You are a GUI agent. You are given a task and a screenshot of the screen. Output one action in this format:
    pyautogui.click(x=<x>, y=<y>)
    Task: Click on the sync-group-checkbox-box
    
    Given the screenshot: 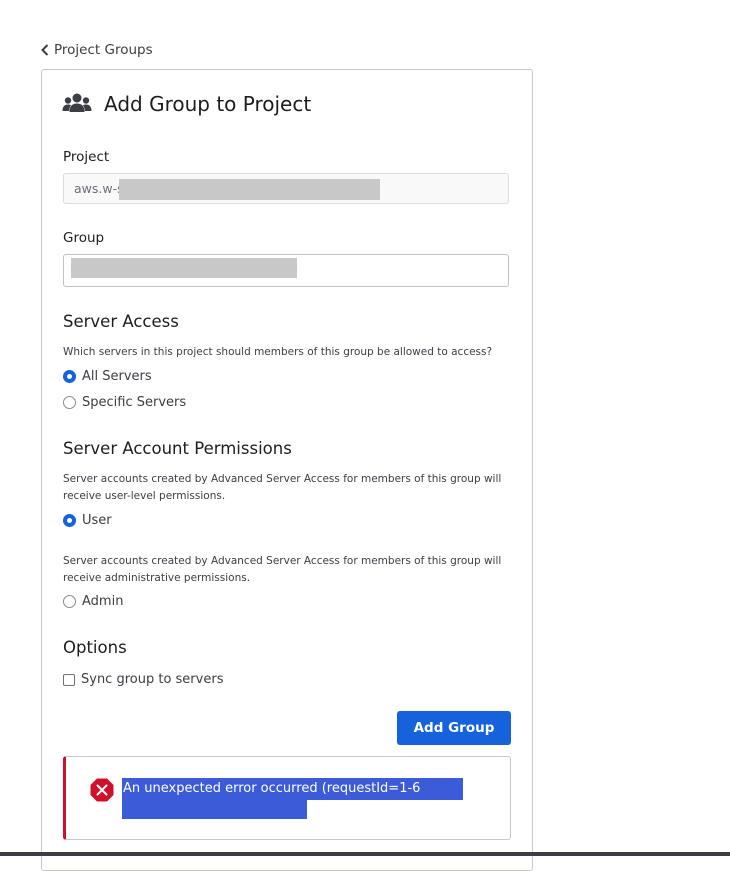 What is the action you would take?
    pyautogui.click(x=69, y=679)
    